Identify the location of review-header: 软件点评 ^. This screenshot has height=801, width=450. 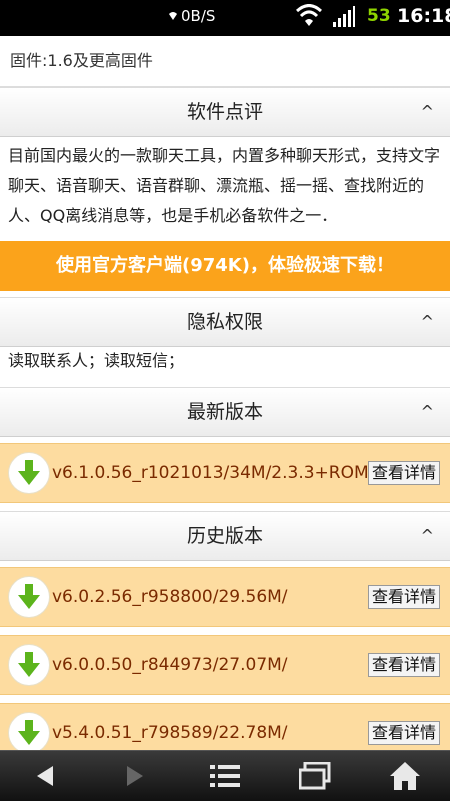
(225, 112).